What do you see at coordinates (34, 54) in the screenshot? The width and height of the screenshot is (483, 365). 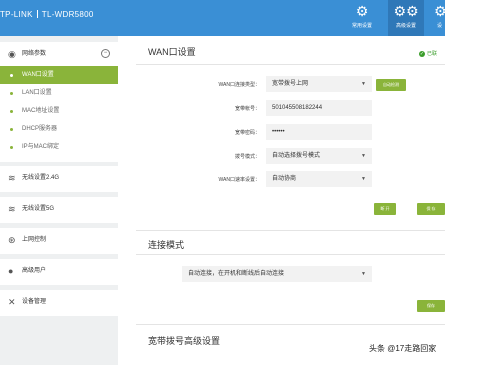 I see `network-group-label: 网络参数` at bounding box center [34, 54].